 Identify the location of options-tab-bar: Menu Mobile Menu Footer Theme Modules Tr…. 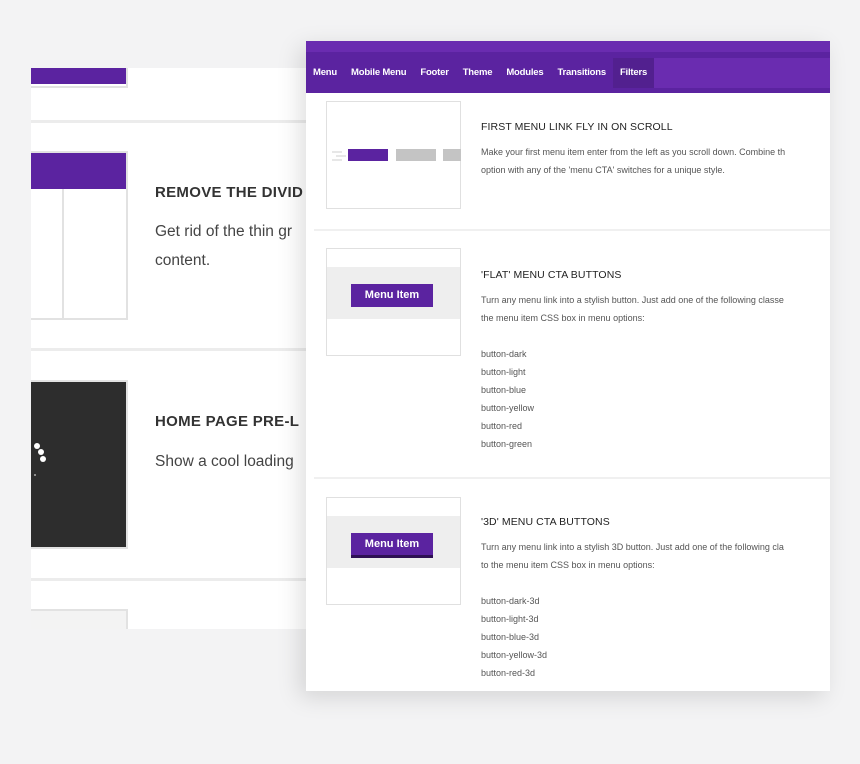
(568, 67).